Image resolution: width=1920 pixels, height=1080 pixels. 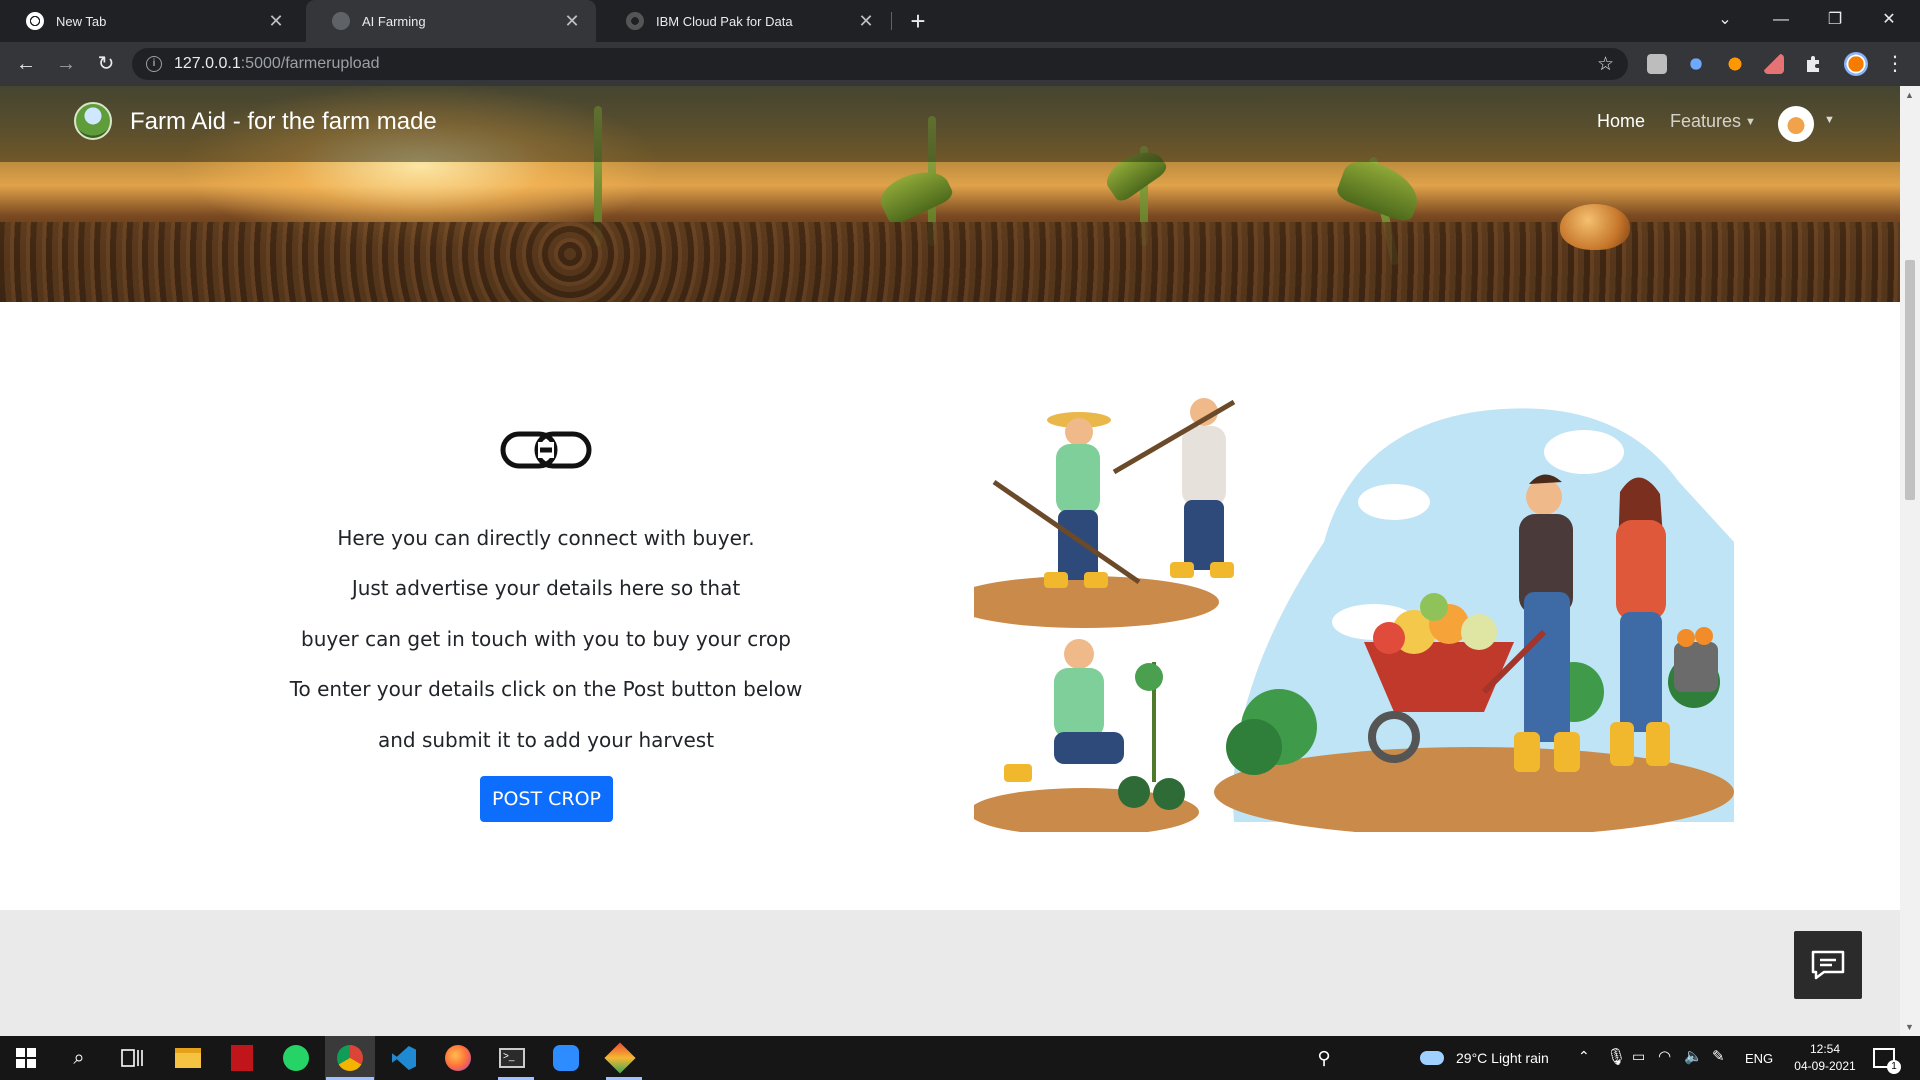 I want to click on chat-icon, so click(x=1828, y=965).